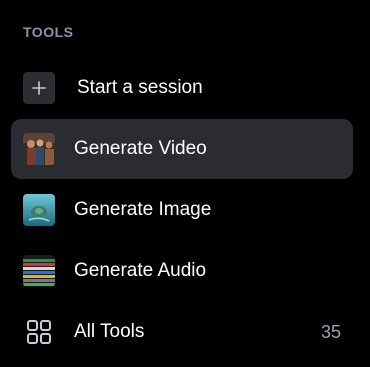 The image size is (370, 367). I want to click on generate-video-label: Generate Video, so click(140, 148).